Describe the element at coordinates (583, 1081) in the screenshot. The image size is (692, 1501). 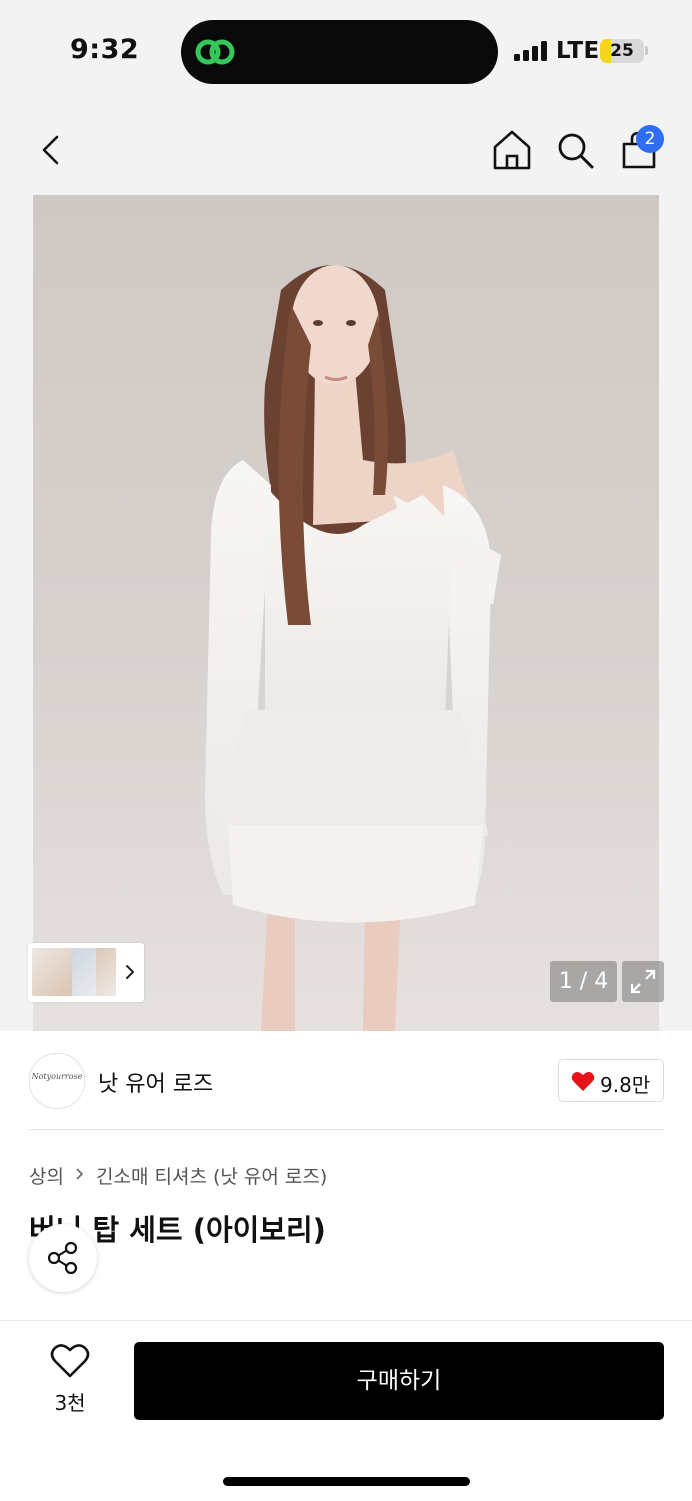
I see `heart-filled-icon` at that location.